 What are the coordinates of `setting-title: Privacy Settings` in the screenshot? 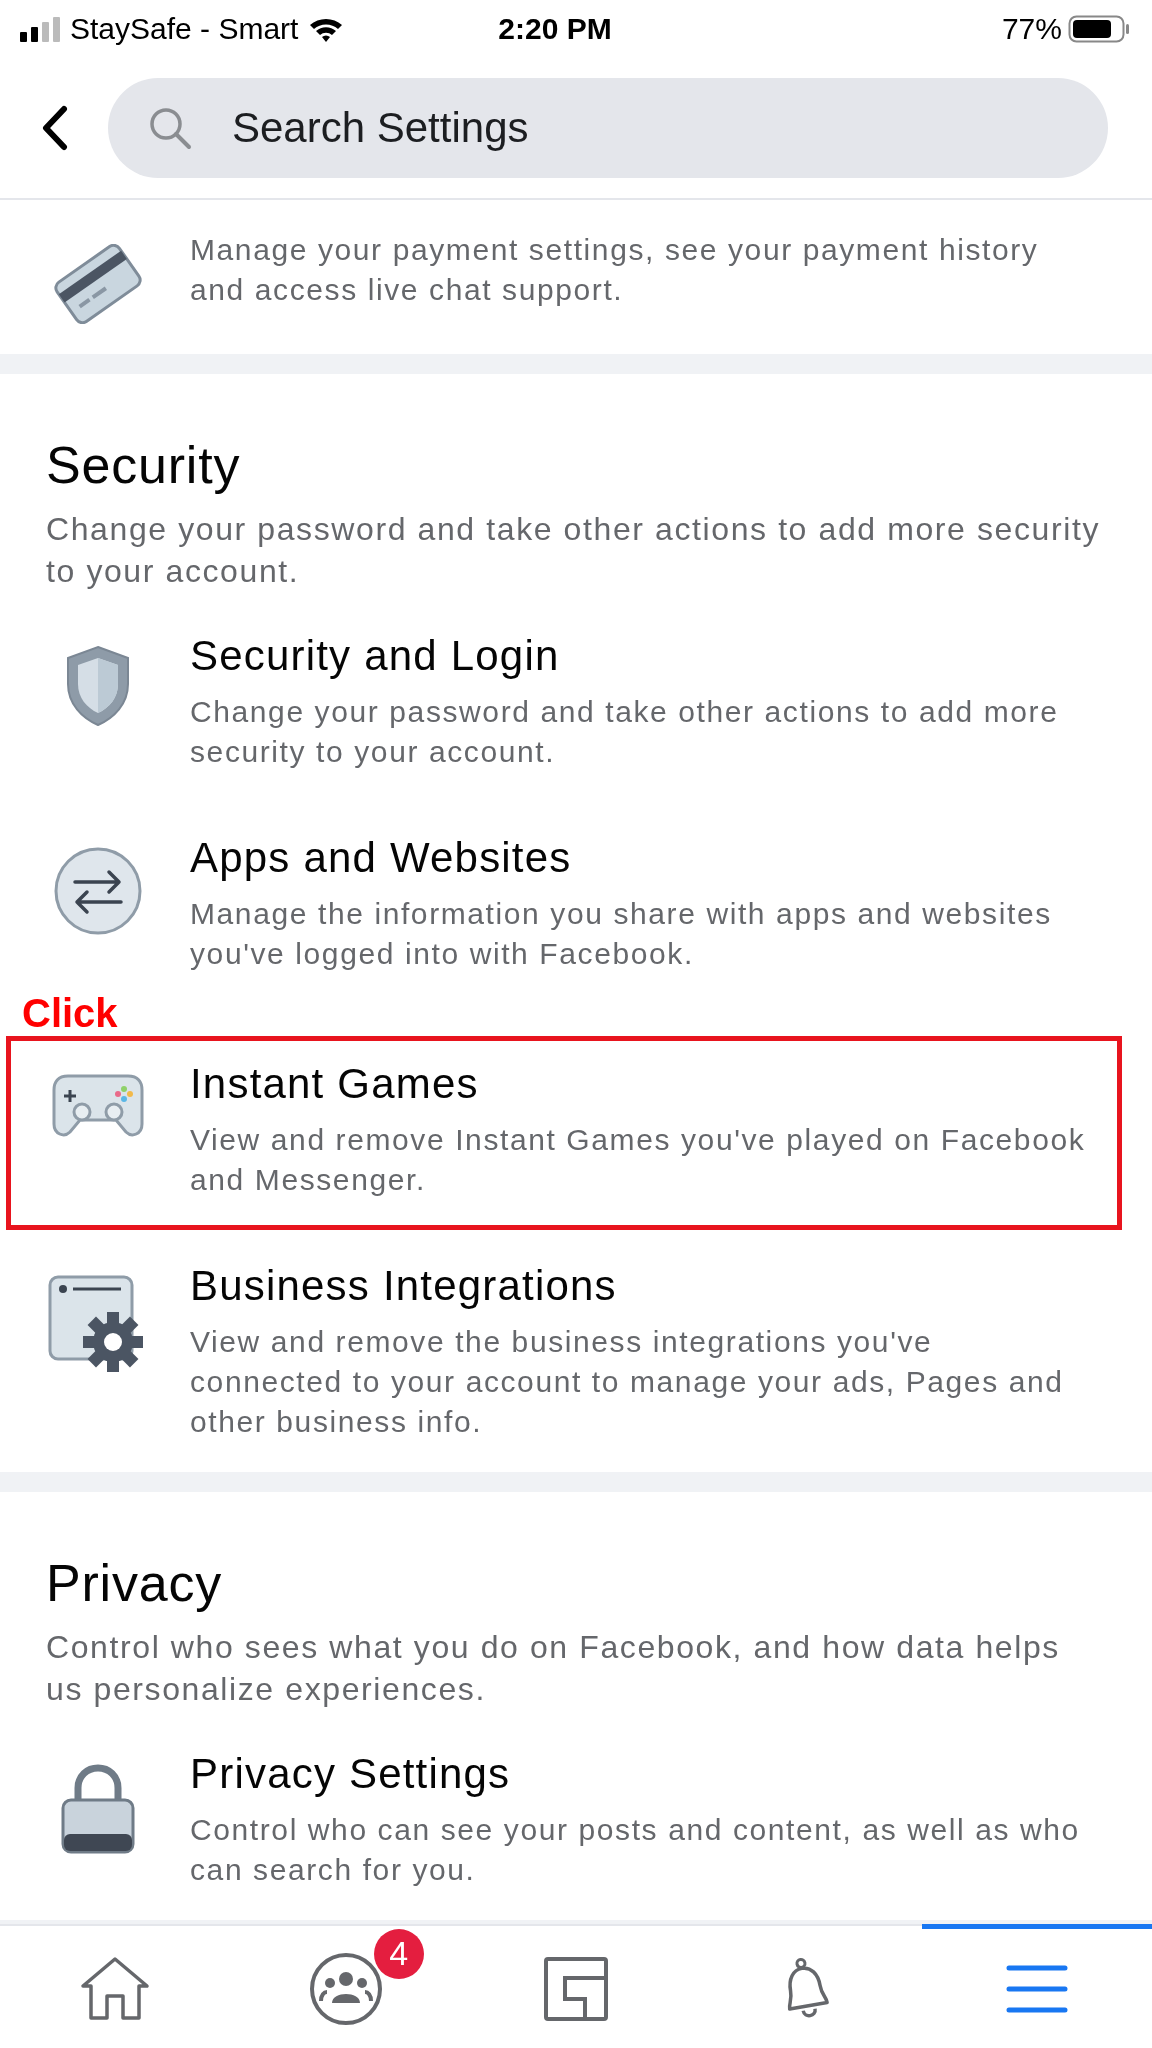 It's located at (641, 1774).